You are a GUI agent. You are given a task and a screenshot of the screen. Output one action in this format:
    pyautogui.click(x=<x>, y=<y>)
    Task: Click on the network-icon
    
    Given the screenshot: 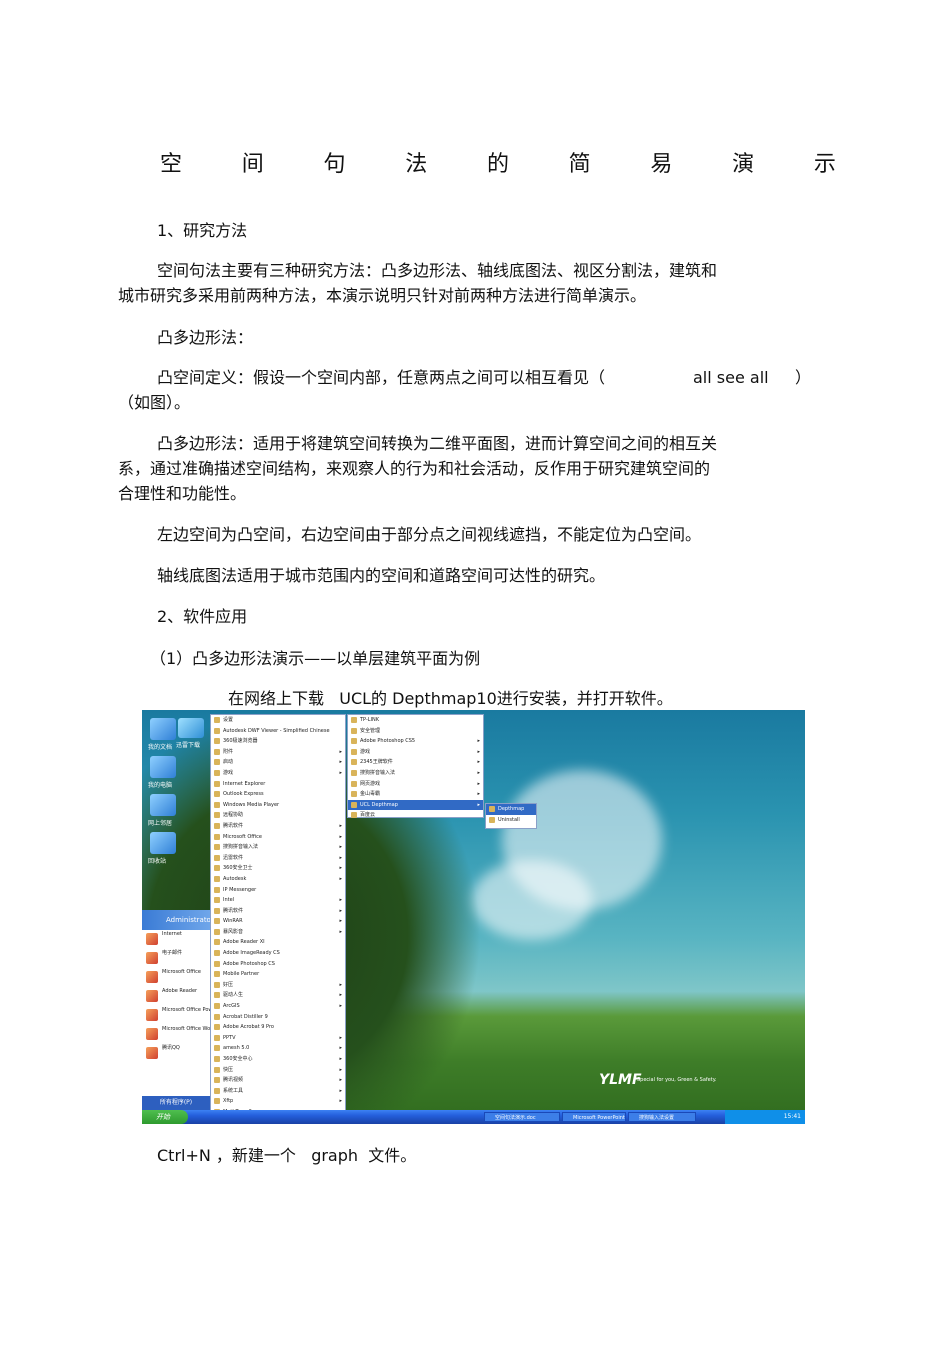 What is the action you would take?
    pyautogui.click(x=163, y=805)
    